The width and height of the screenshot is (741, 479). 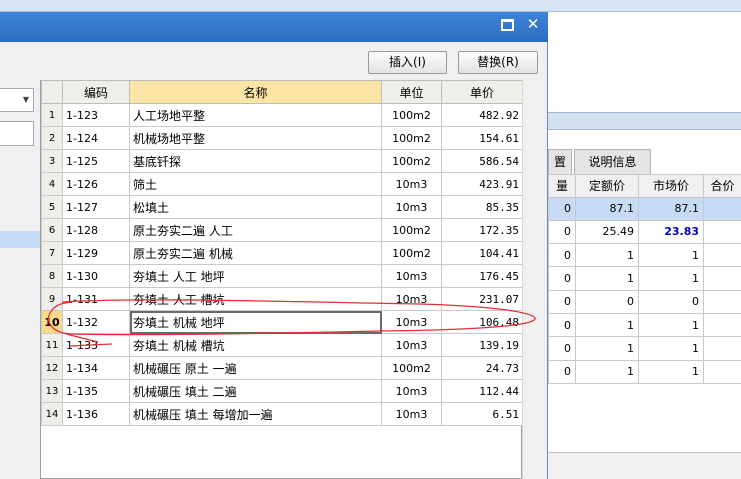 What do you see at coordinates (255, 138) in the screenshot?
I see `name-cell: 机械场地平整` at bounding box center [255, 138].